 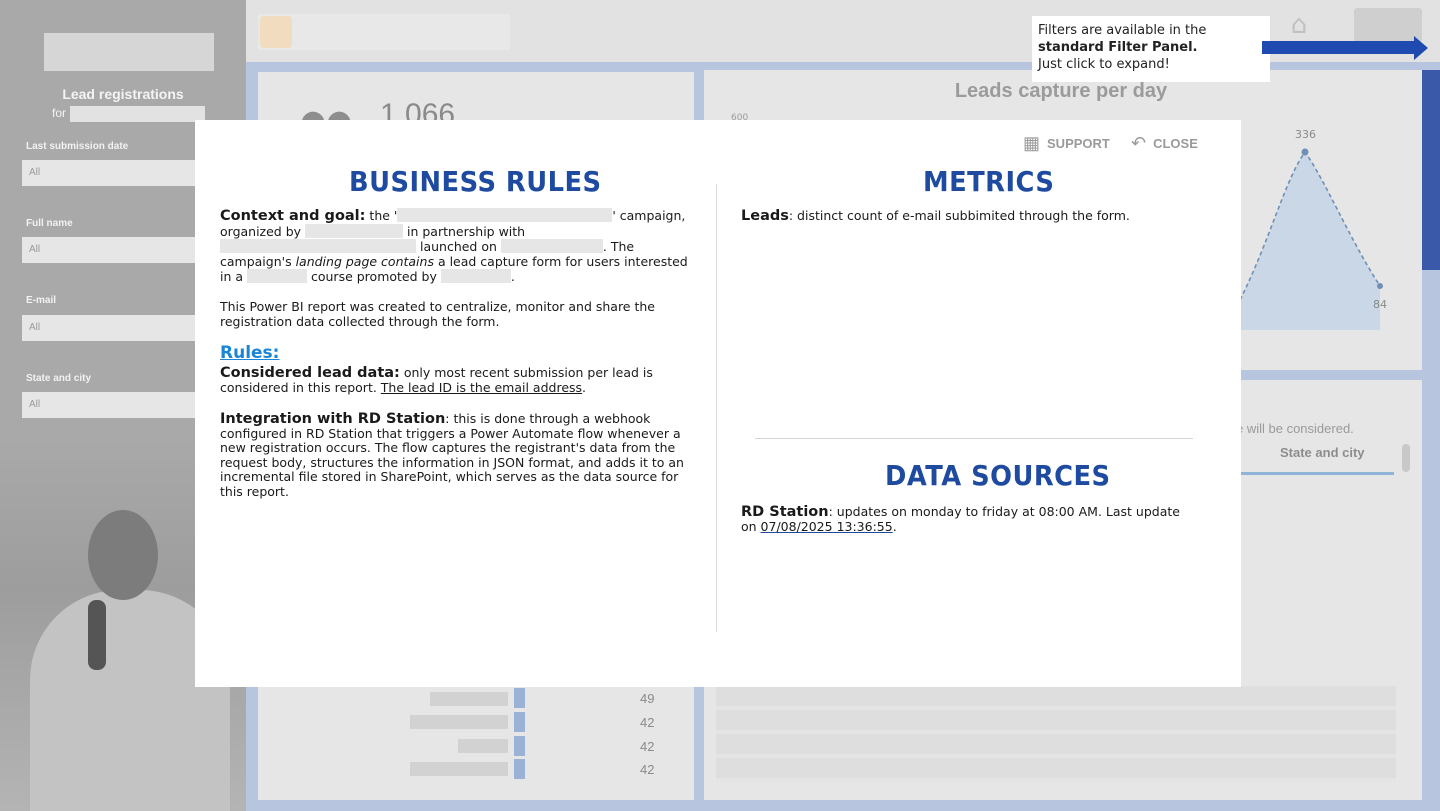 What do you see at coordinates (1032, 143) in the screenshot?
I see `teams-icon: ▦` at bounding box center [1032, 143].